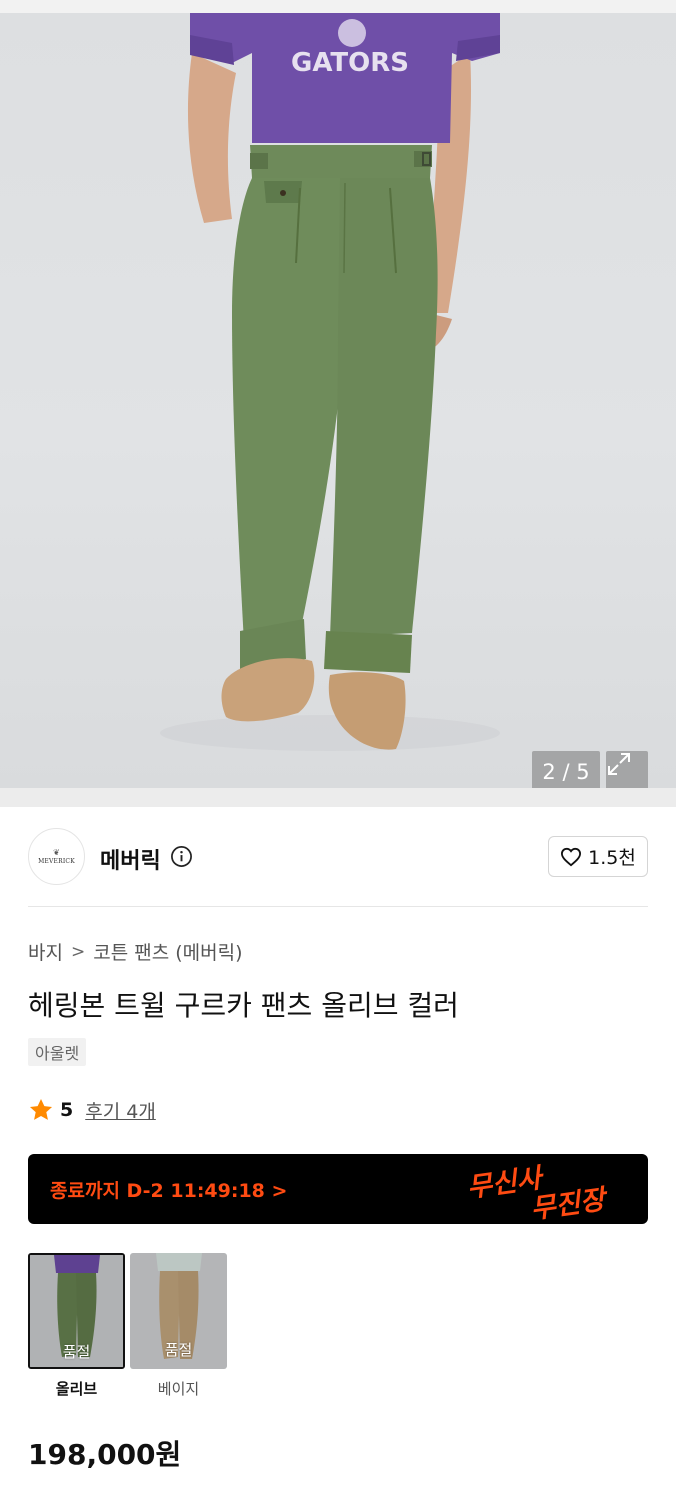 The width and height of the screenshot is (676, 1500). I want to click on heart-icon, so click(571, 856).